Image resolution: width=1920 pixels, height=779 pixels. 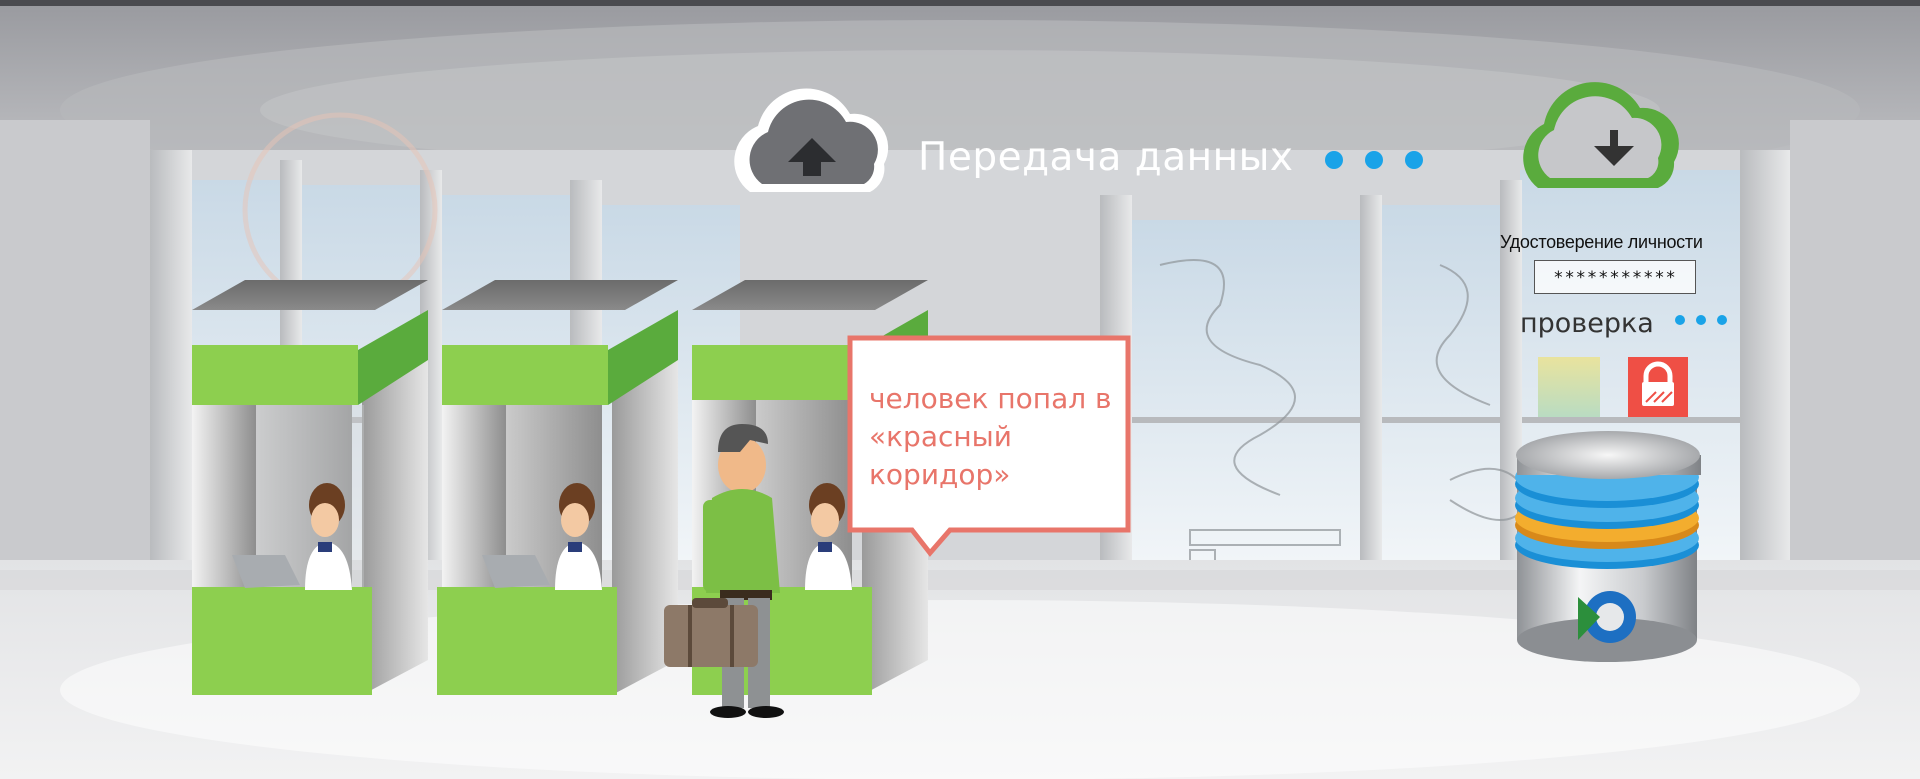 What do you see at coordinates (1601, 242) in the screenshot?
I see `id-document-label: Удостоверение личности` at bounding box center [1601, 242].